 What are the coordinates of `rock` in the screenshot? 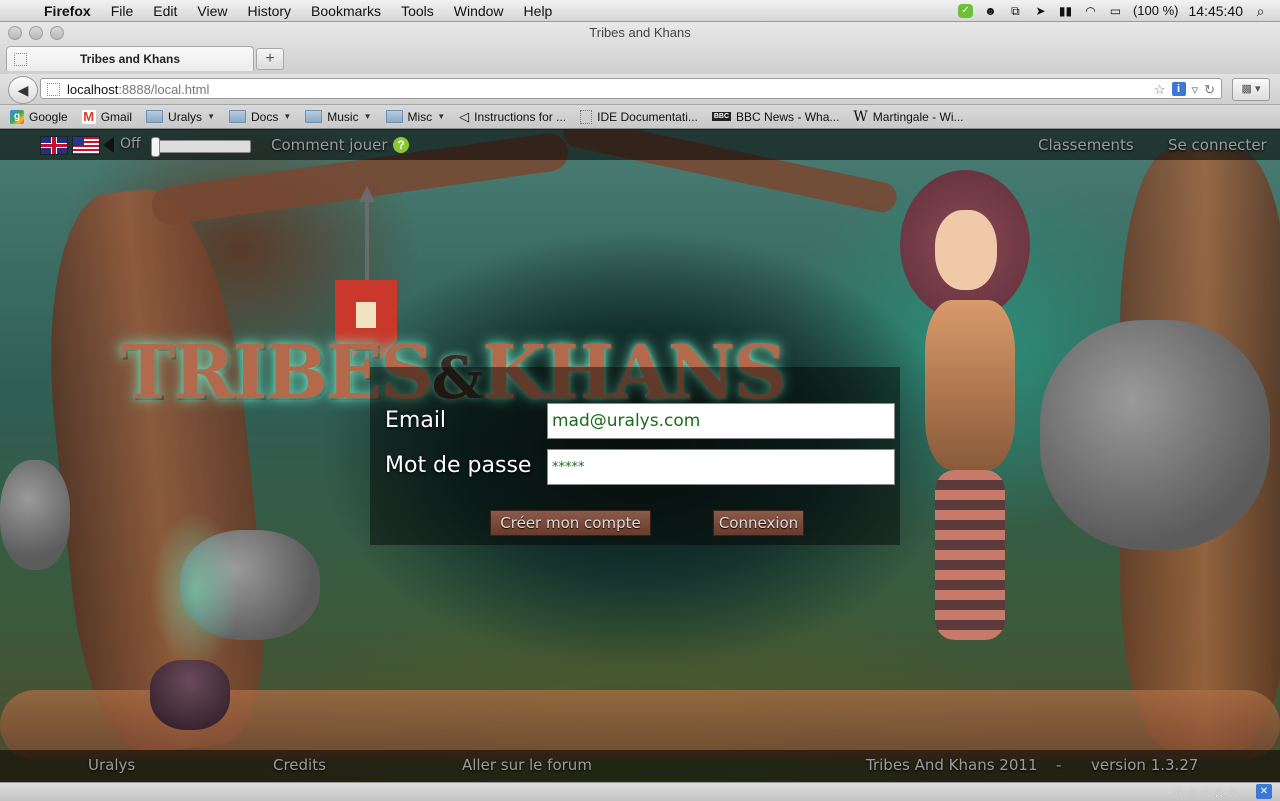 It's located at (1155, 435).